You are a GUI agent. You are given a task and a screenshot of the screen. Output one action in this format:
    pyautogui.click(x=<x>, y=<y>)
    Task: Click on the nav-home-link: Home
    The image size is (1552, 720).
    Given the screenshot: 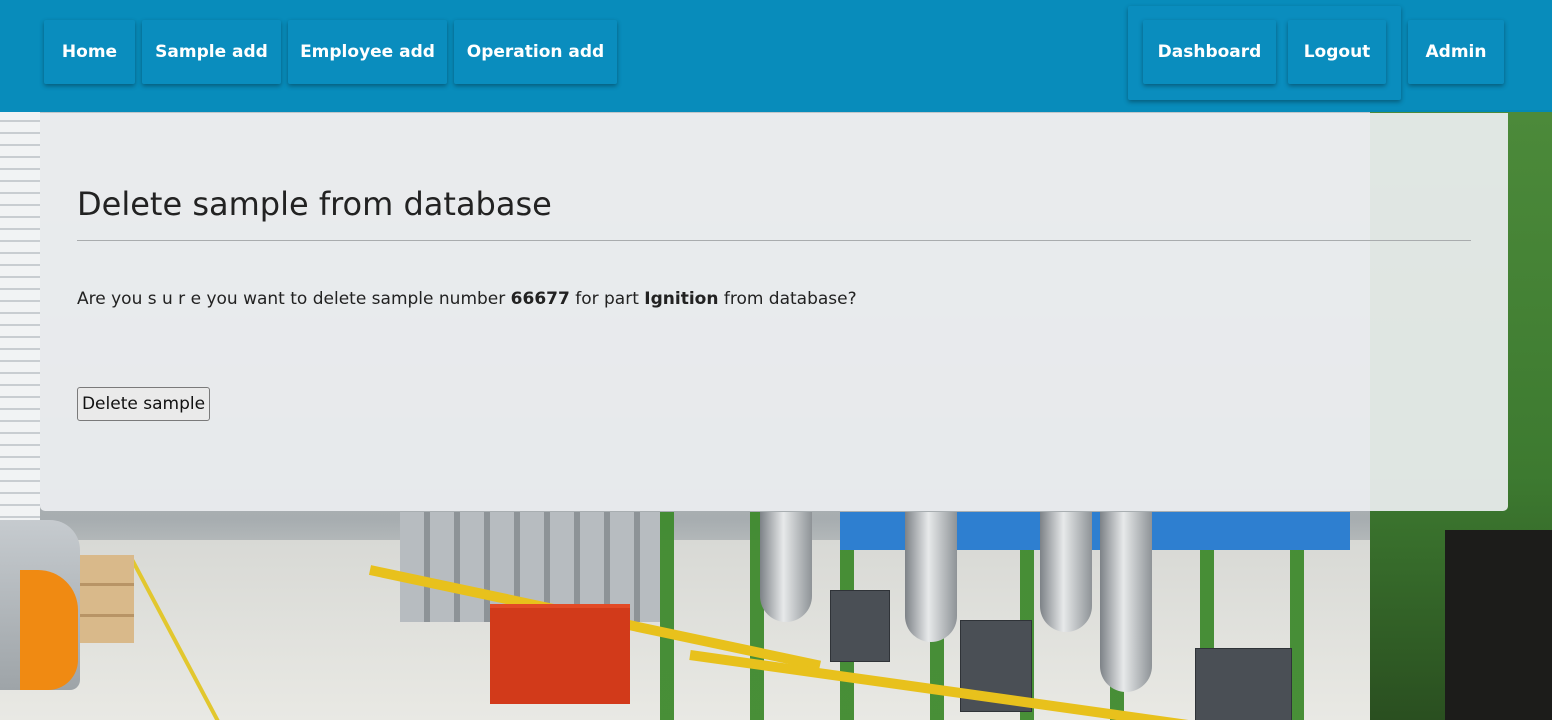 What is the action you would take?
    pyautogui.click(x=89, y=52)
    